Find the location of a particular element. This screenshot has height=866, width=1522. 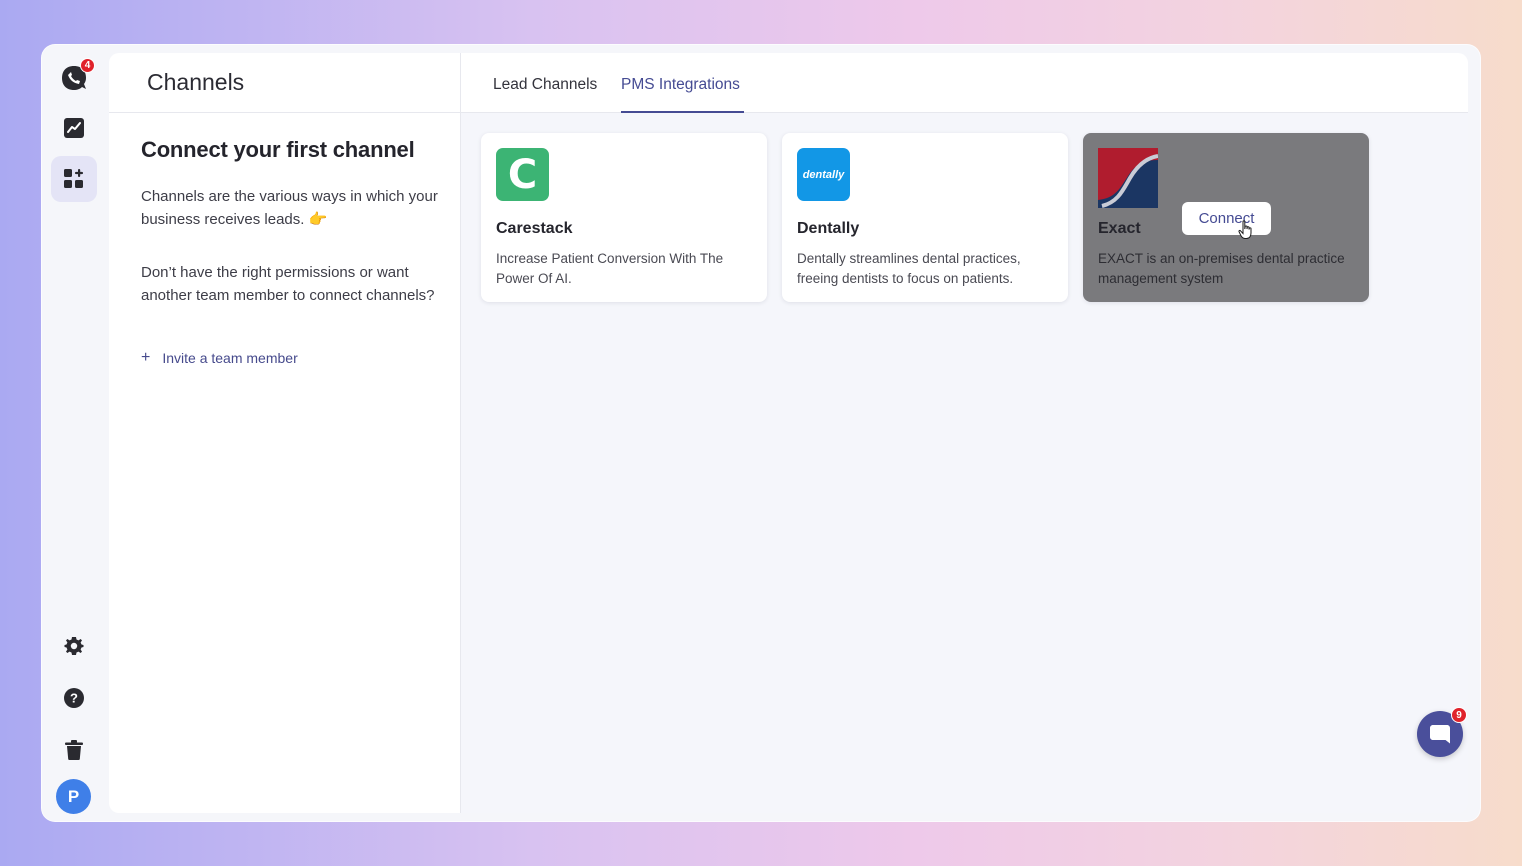

carestack-logo: C is located at coordinates (522, 174).